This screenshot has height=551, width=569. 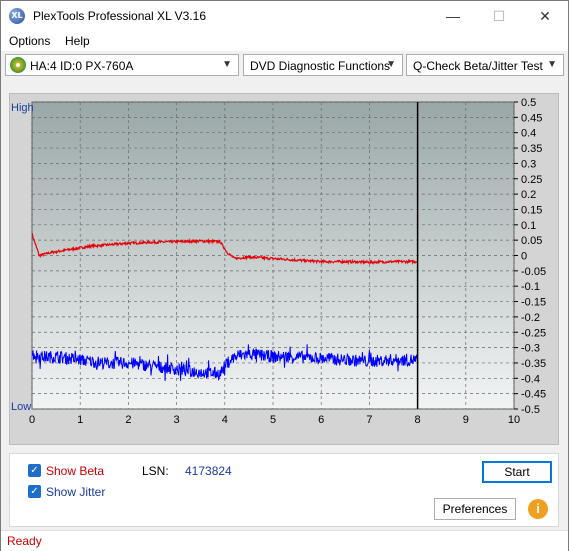 What do you see at coordinates (418, 420) in the screenshot?
I see `x-tick-label: 8` at bounding box center [418, 420].